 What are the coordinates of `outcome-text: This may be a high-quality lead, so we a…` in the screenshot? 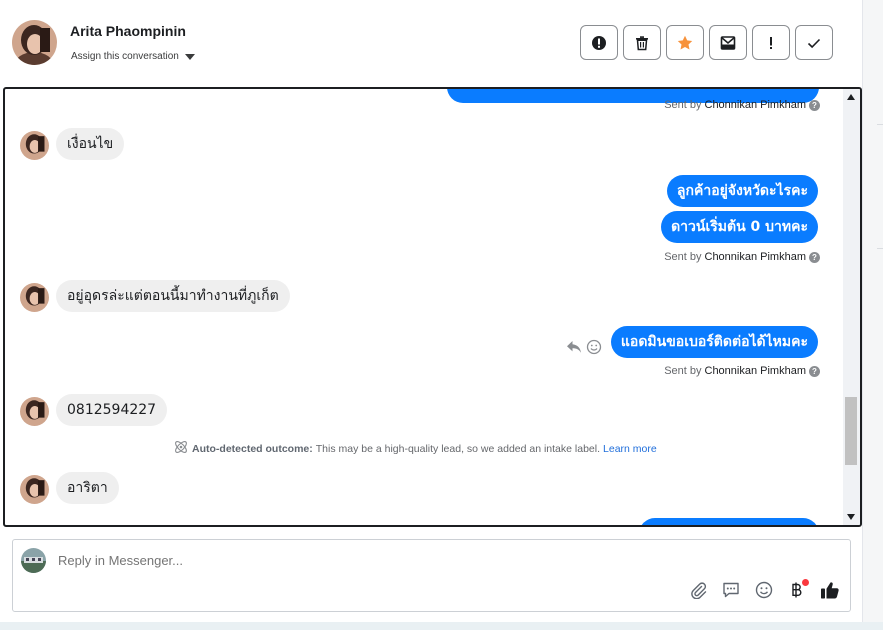 It's located at (458, 448).